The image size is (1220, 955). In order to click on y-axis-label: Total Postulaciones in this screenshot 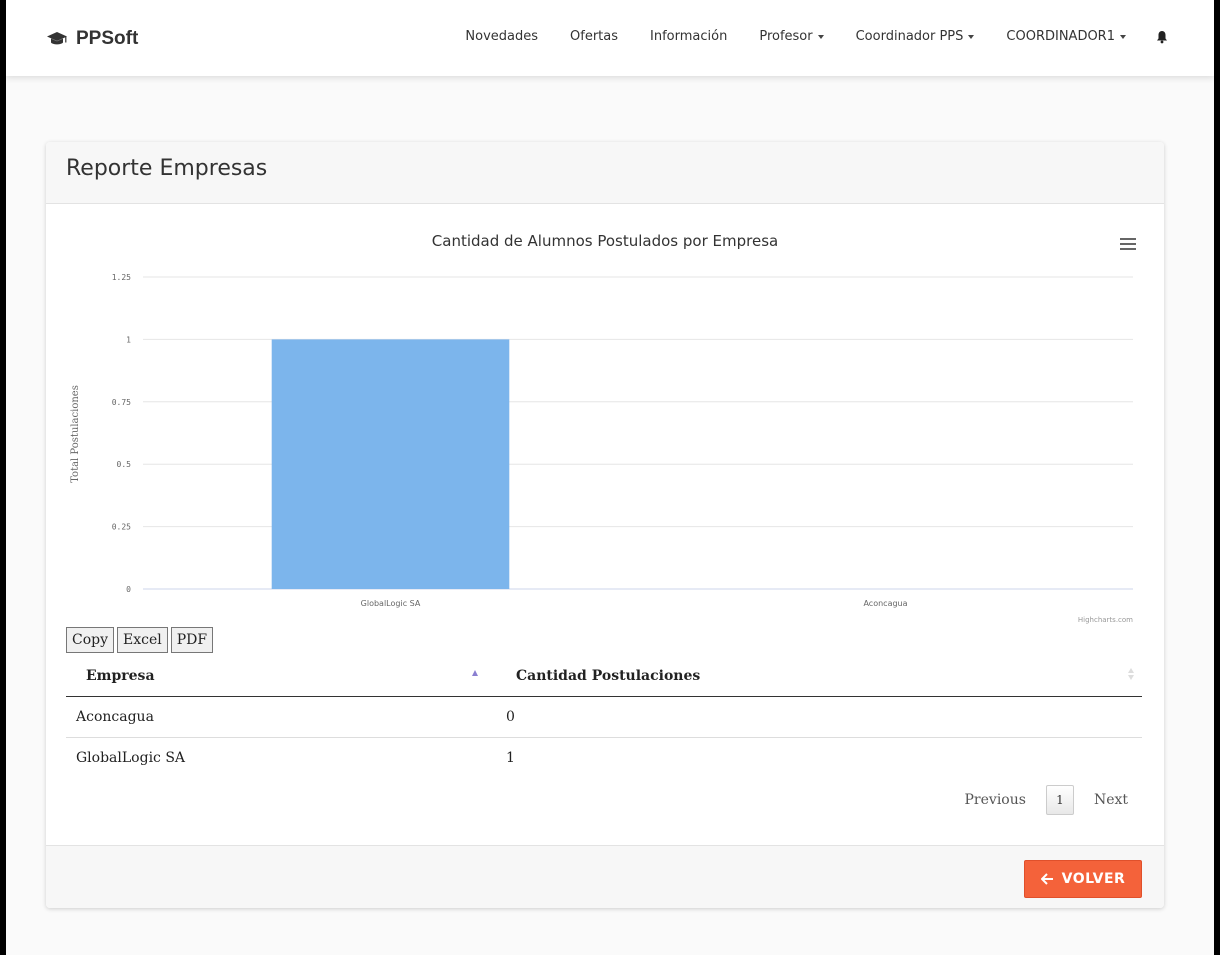, I will do `click(75, 434)`.